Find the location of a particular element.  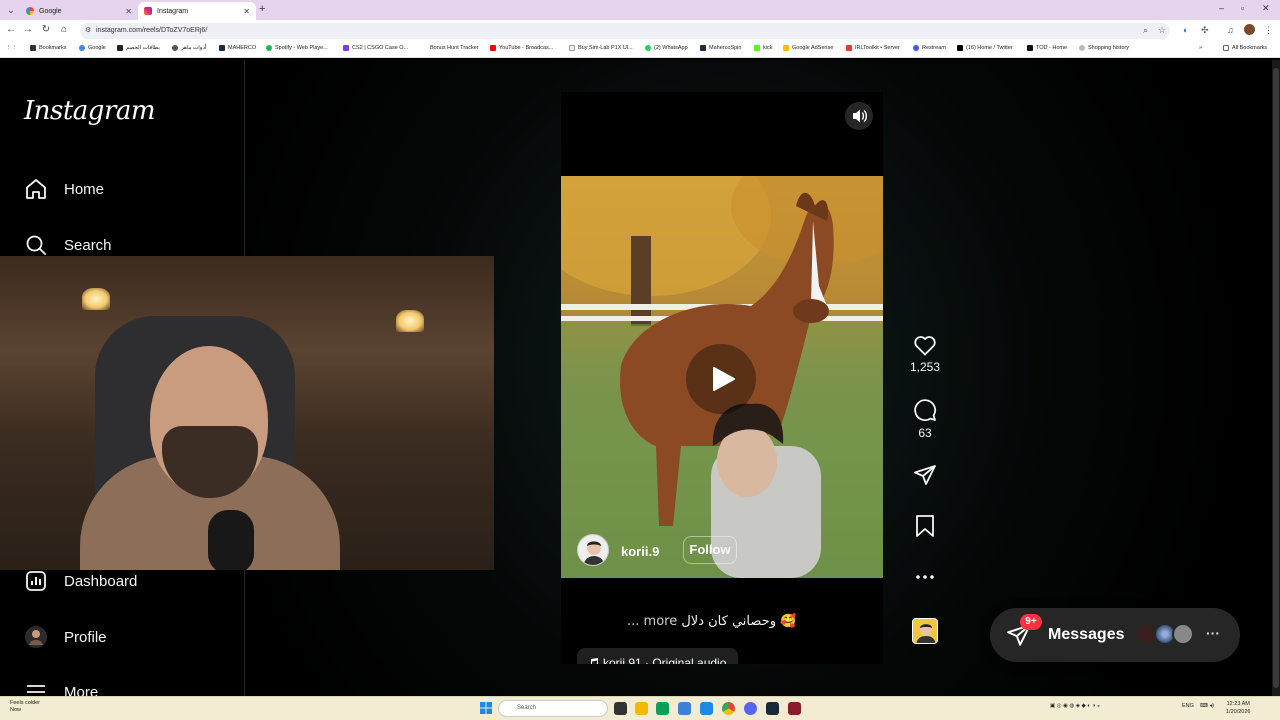

bookmark-icon is located at coordinates (925, 526).